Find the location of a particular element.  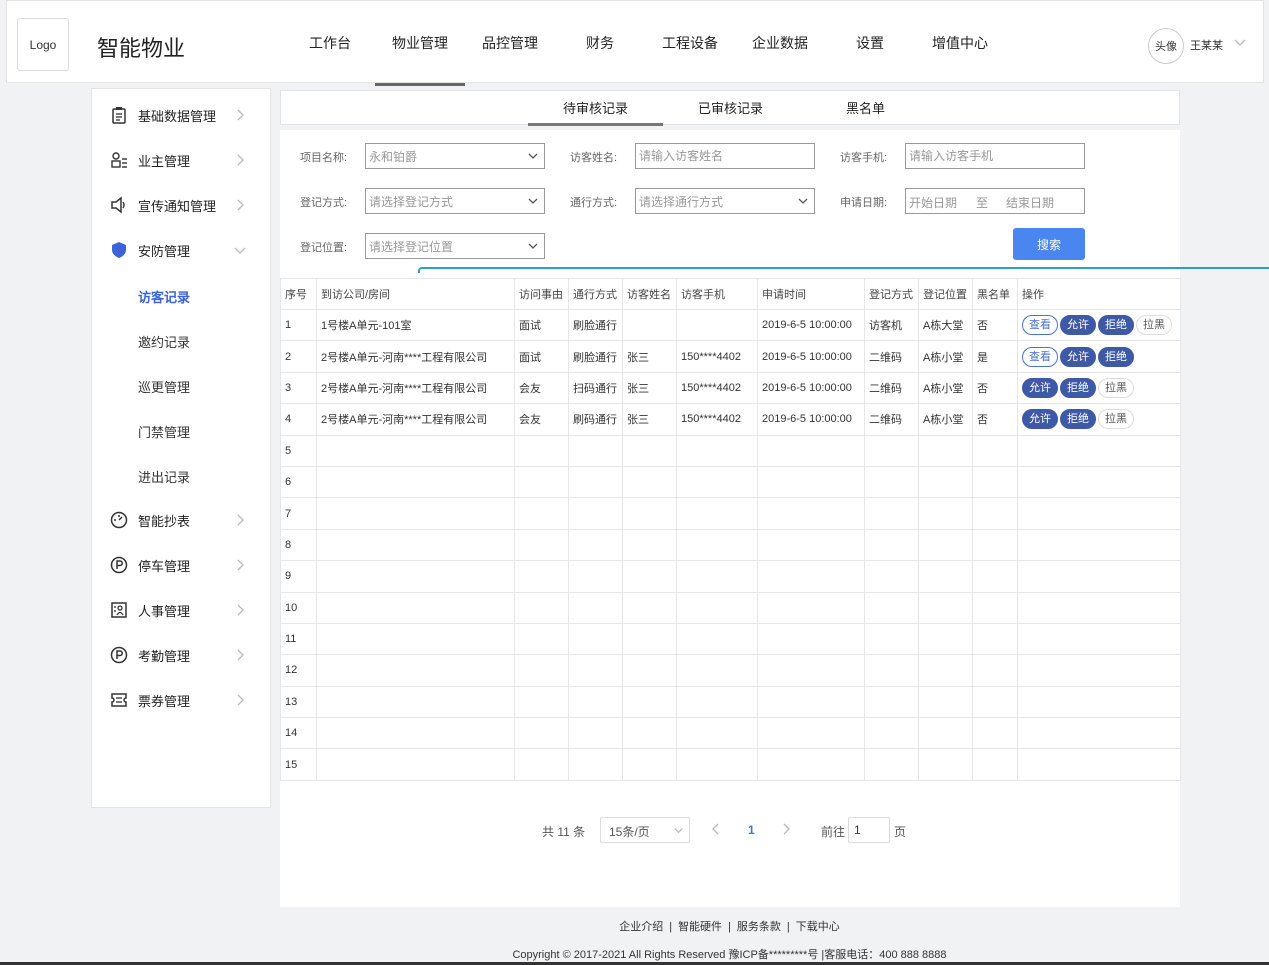

footer-link-hardware: 智能硬件 is located at coordinates (700, 927).